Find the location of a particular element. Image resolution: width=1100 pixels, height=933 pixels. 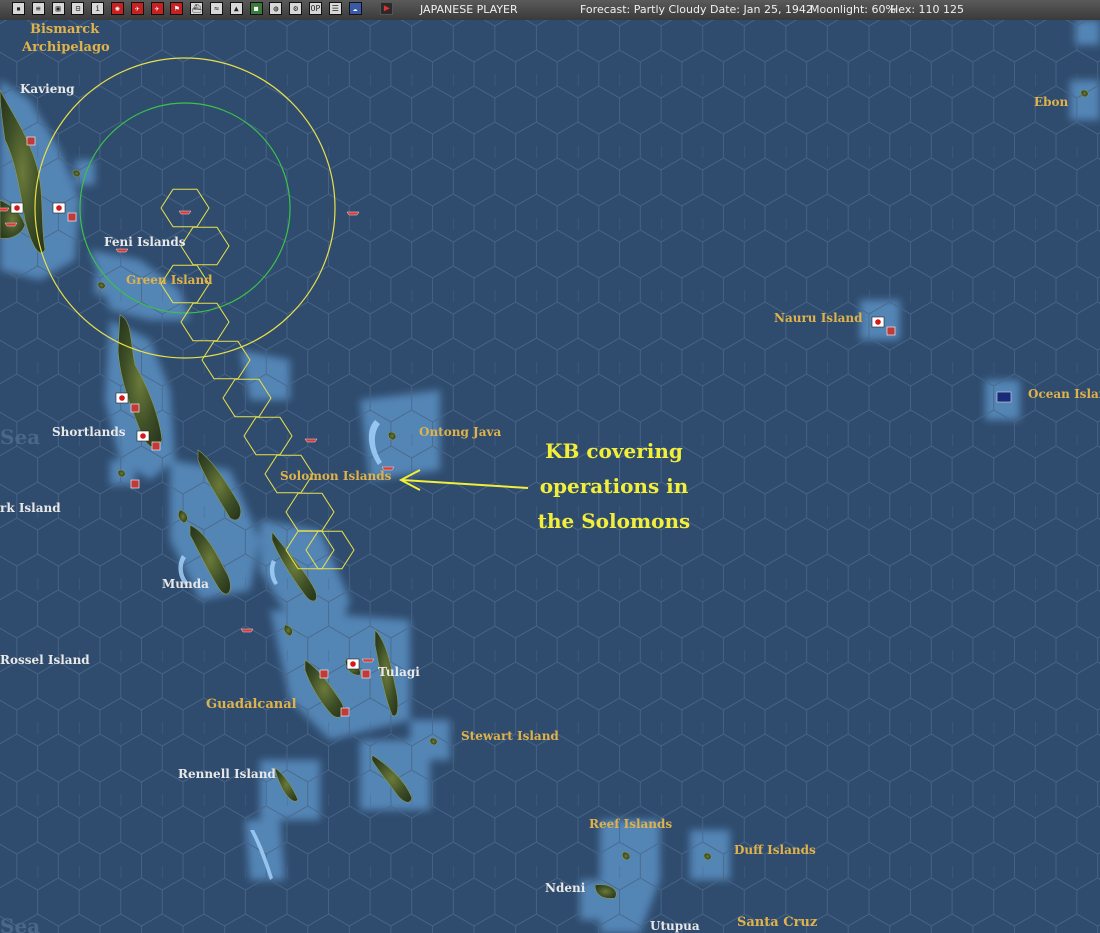

australian-flag is located at coordinates (1004, 397).